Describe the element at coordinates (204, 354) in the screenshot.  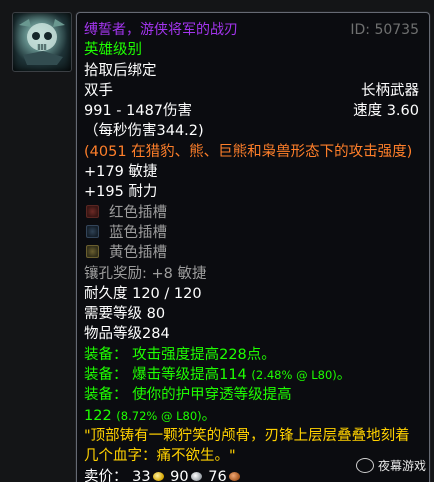
I see `equip-text: 攻击强度提高228点。` at that location.